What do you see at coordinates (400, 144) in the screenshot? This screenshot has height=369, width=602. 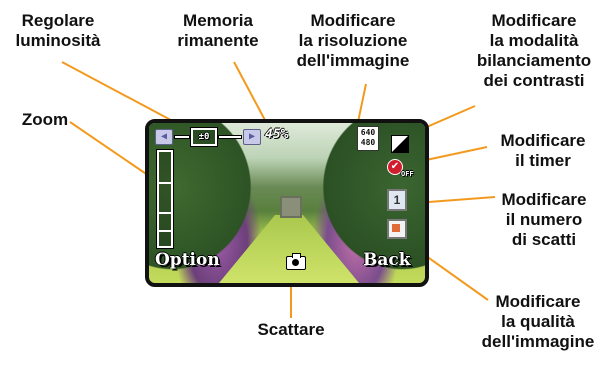 I see `contrast-mode-icon` at bounding box center [400, 144].